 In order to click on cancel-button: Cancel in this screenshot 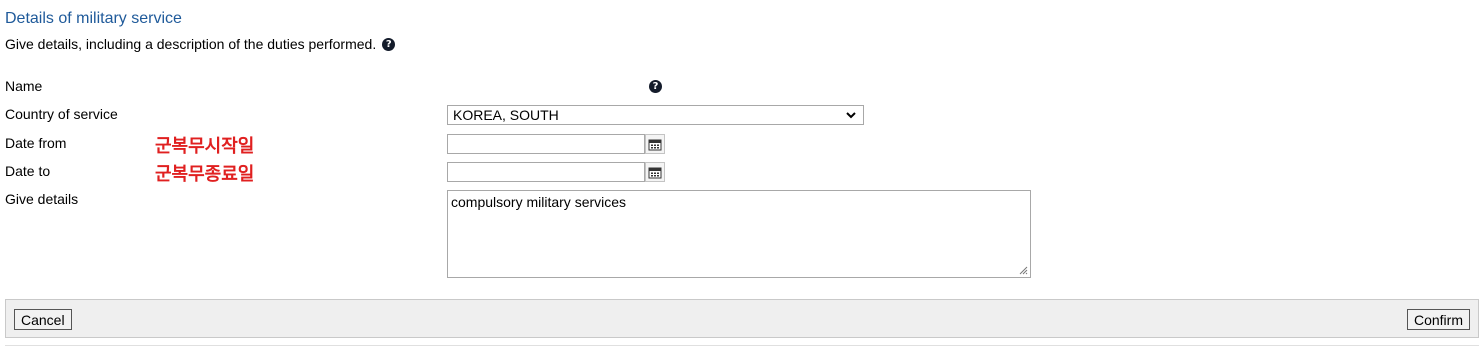, I will do `click(43, 319)`.